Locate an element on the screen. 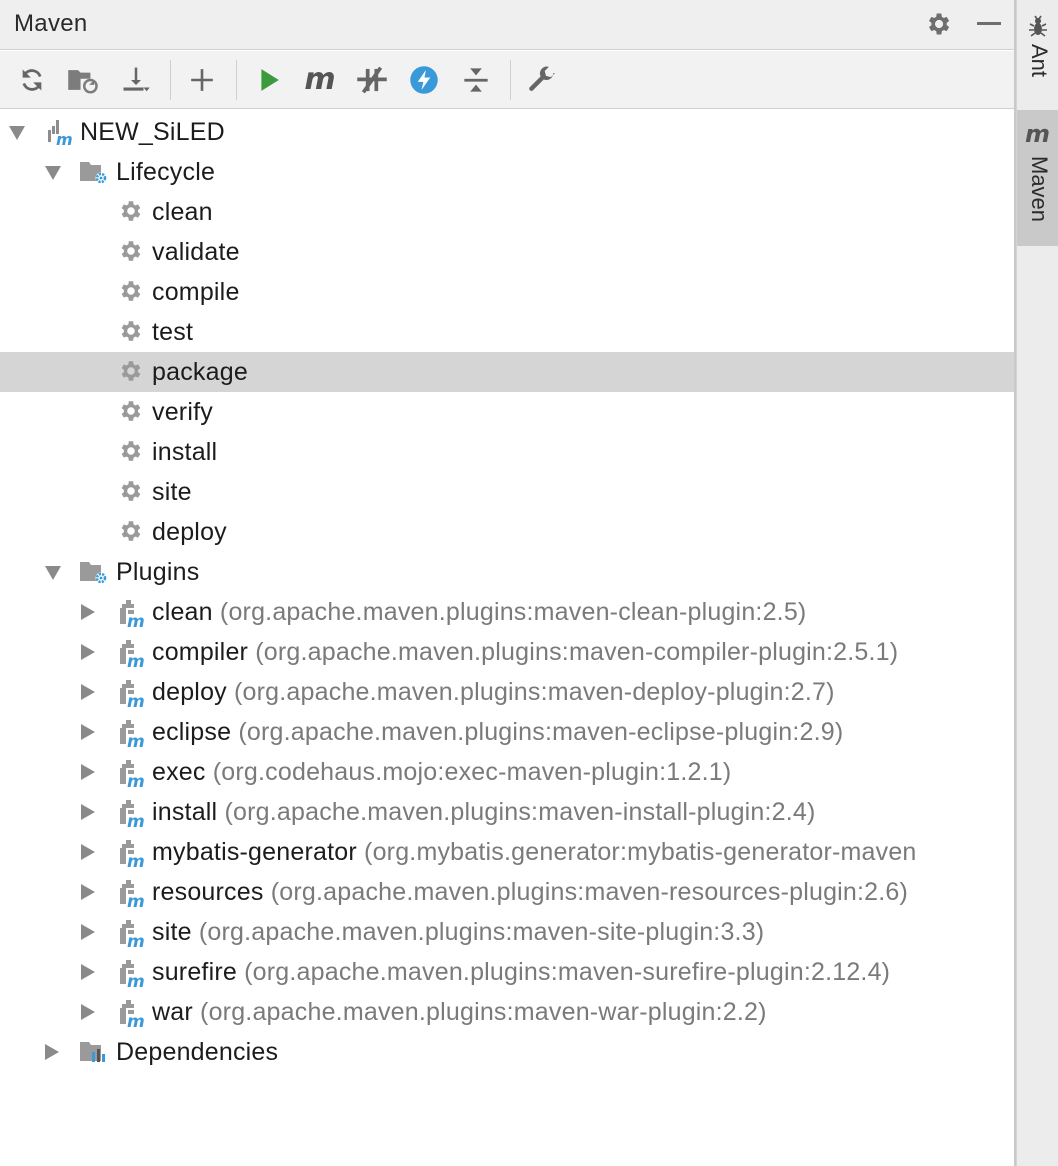  lifecycle-goal-clean: clean is located at coordinates (507, 212).